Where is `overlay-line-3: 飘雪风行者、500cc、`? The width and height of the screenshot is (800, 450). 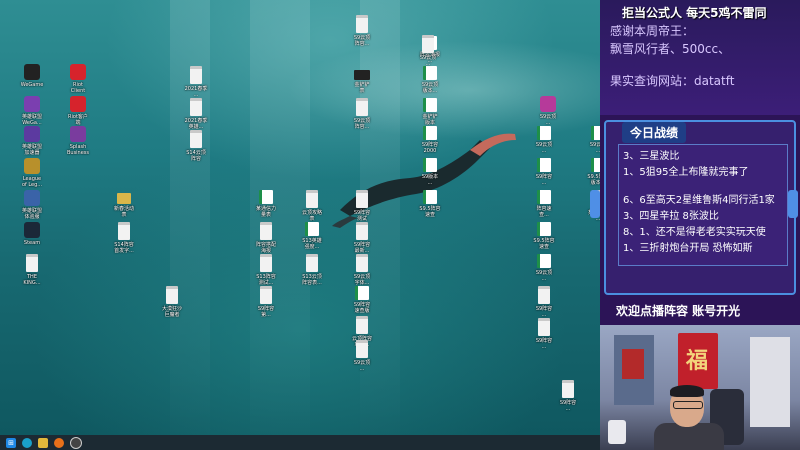
overlay-line-3: 飘雪风行者、500cc、 is located at coordinates (670, 49).